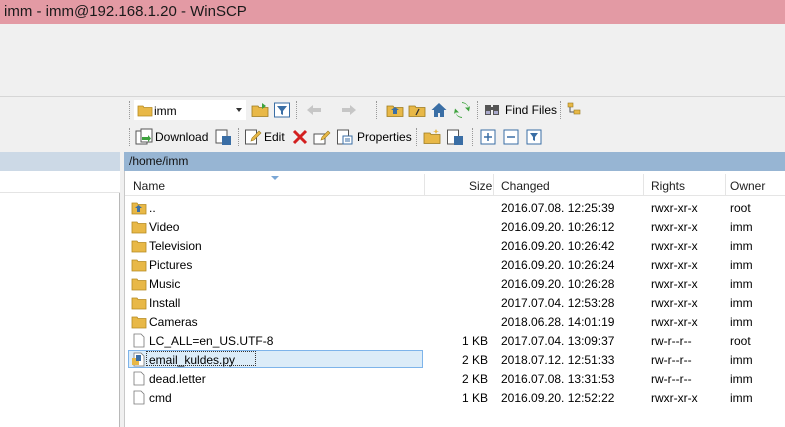 This screenshot has height=427, width=785. I want to click on file-changed: 2016.09.20. 10:26:28, so click(558, 284).